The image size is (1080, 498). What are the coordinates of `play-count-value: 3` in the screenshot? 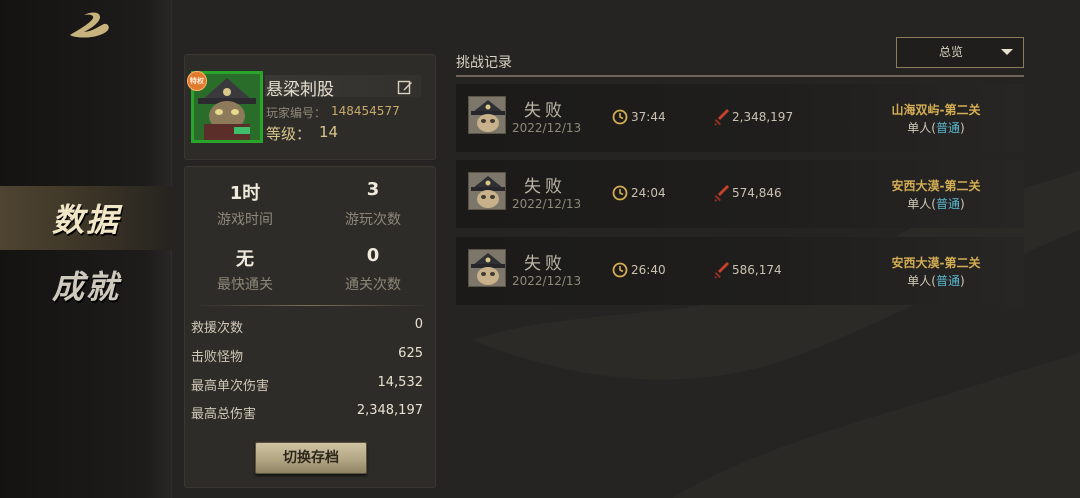 It's located at (373, 189).